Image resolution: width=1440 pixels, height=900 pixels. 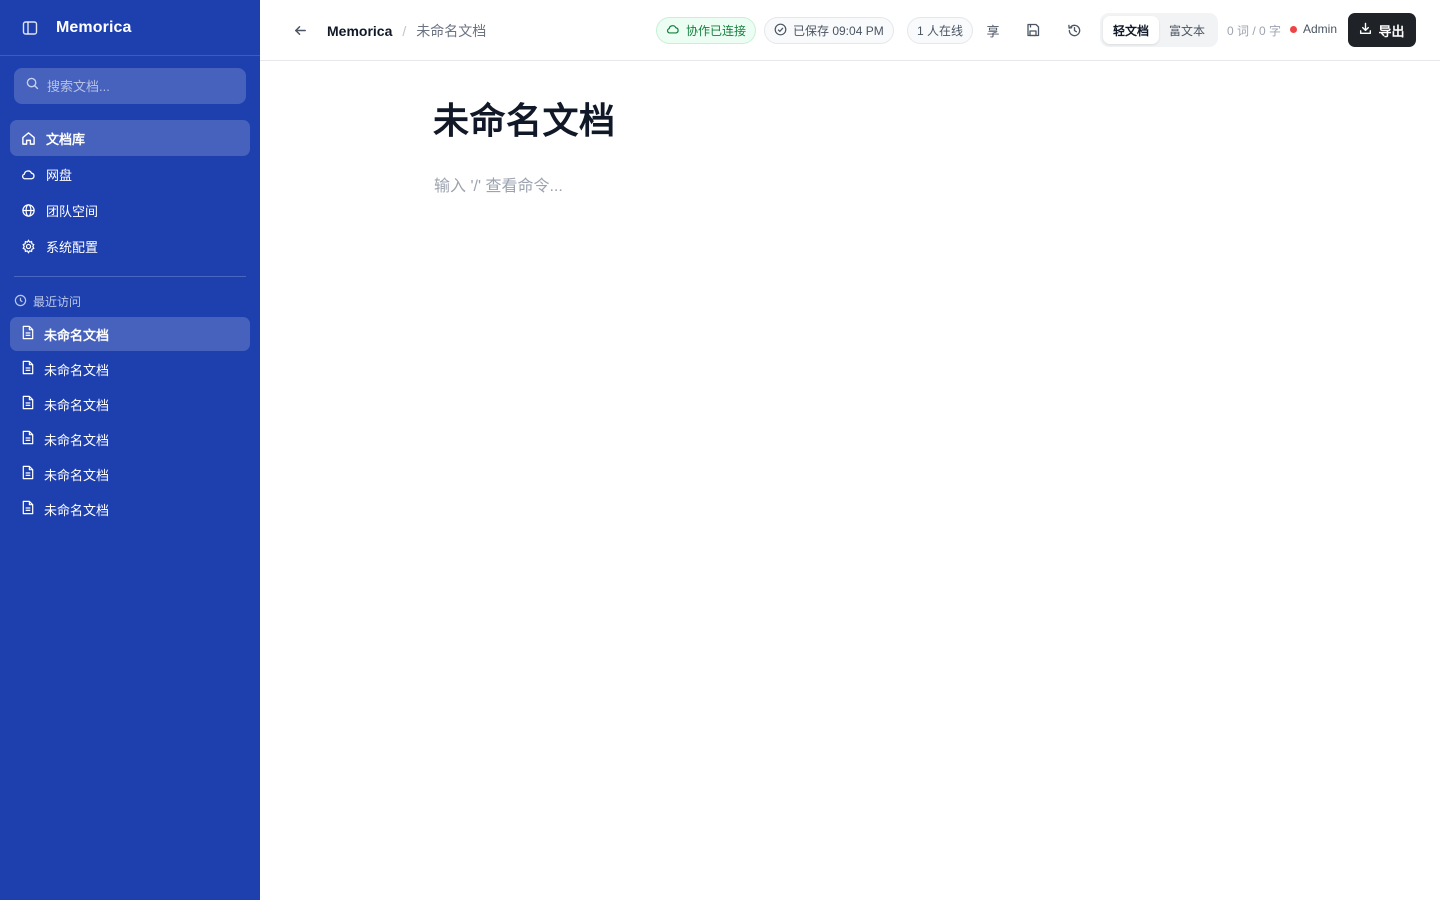 I want to click on download-icon, so click(x=1365, y=30).